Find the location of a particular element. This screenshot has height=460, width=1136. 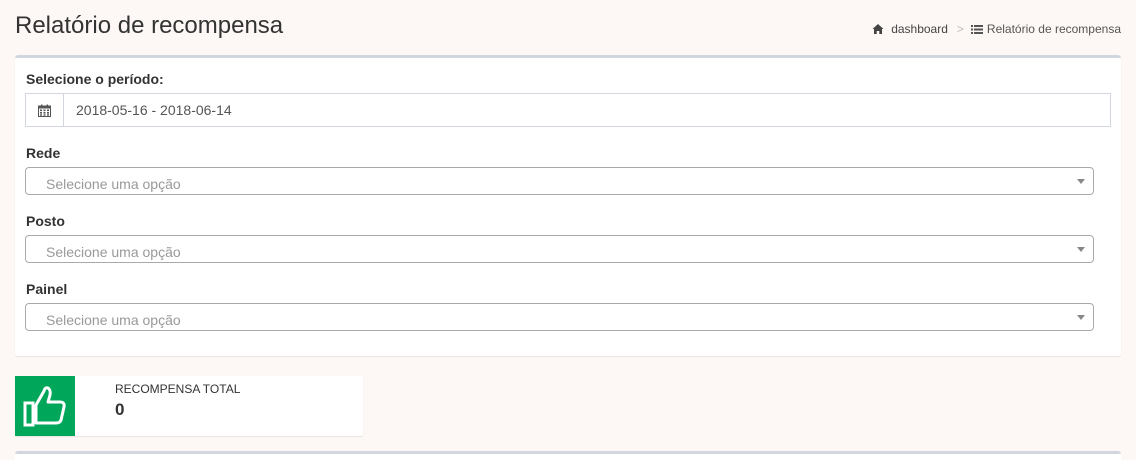

rede-select-placeholder: Selecione uma opção is located at coordinates (113, 184).